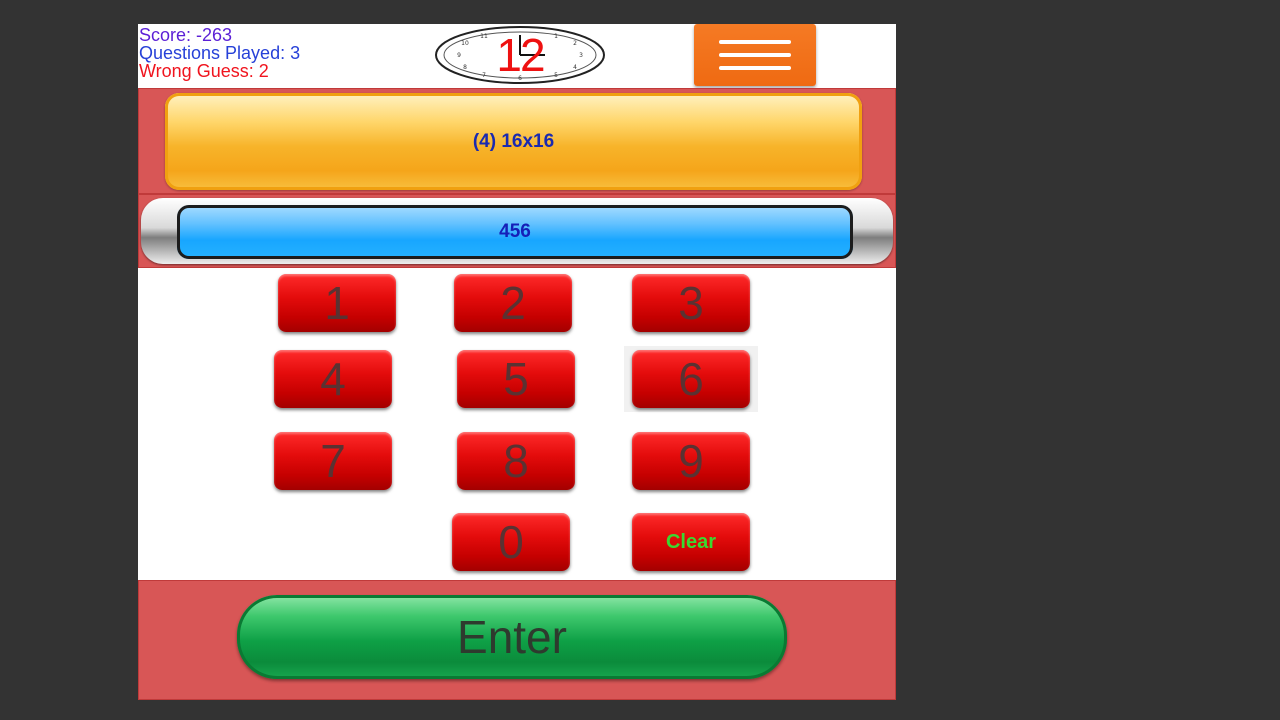  I want to click on score-label: Score: -263, so click(186, 35).